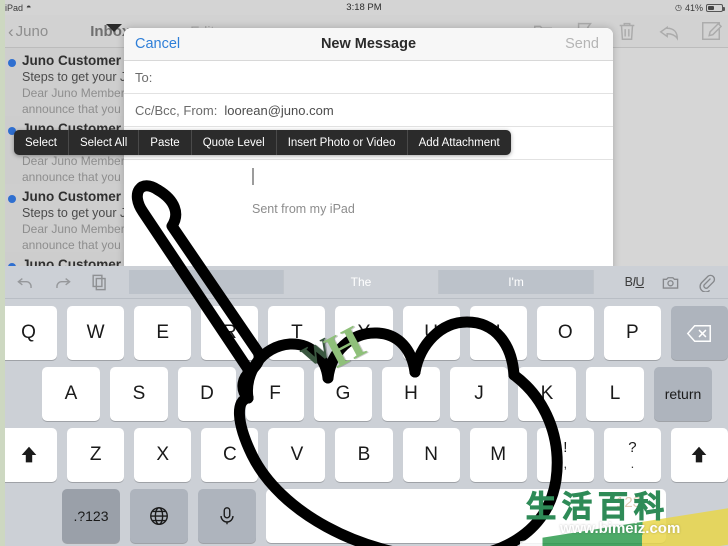 This screenshot has height=546, width=728. I want to click on keyboard-row-1: Q W E R T Y U I O P, so click(364, 333).